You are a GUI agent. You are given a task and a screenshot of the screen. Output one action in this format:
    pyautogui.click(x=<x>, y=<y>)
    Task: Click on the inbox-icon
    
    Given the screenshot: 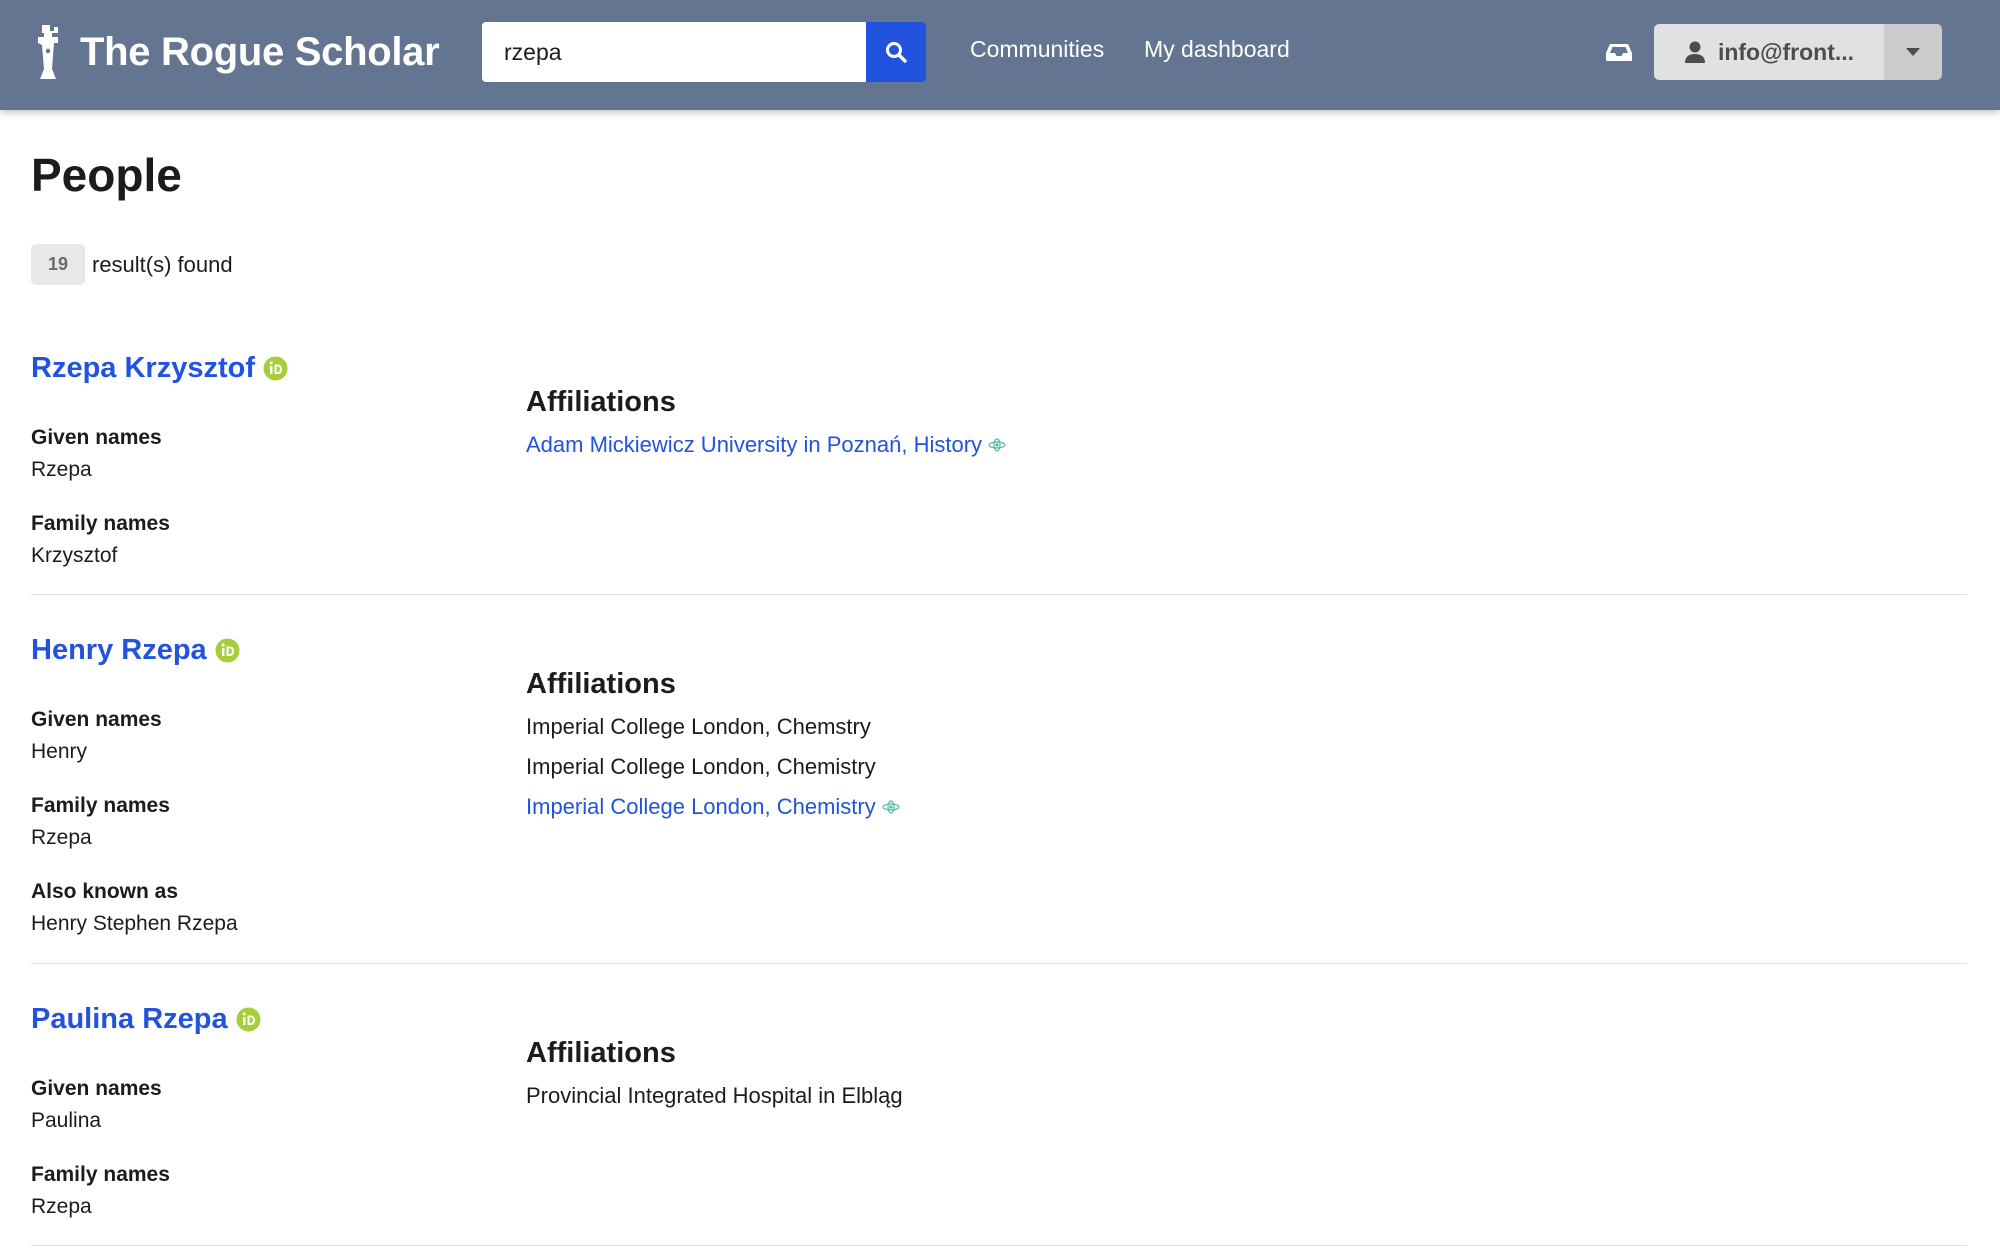 What is the action you would take?
    pyautogui.click(x=1619, y=52)
    